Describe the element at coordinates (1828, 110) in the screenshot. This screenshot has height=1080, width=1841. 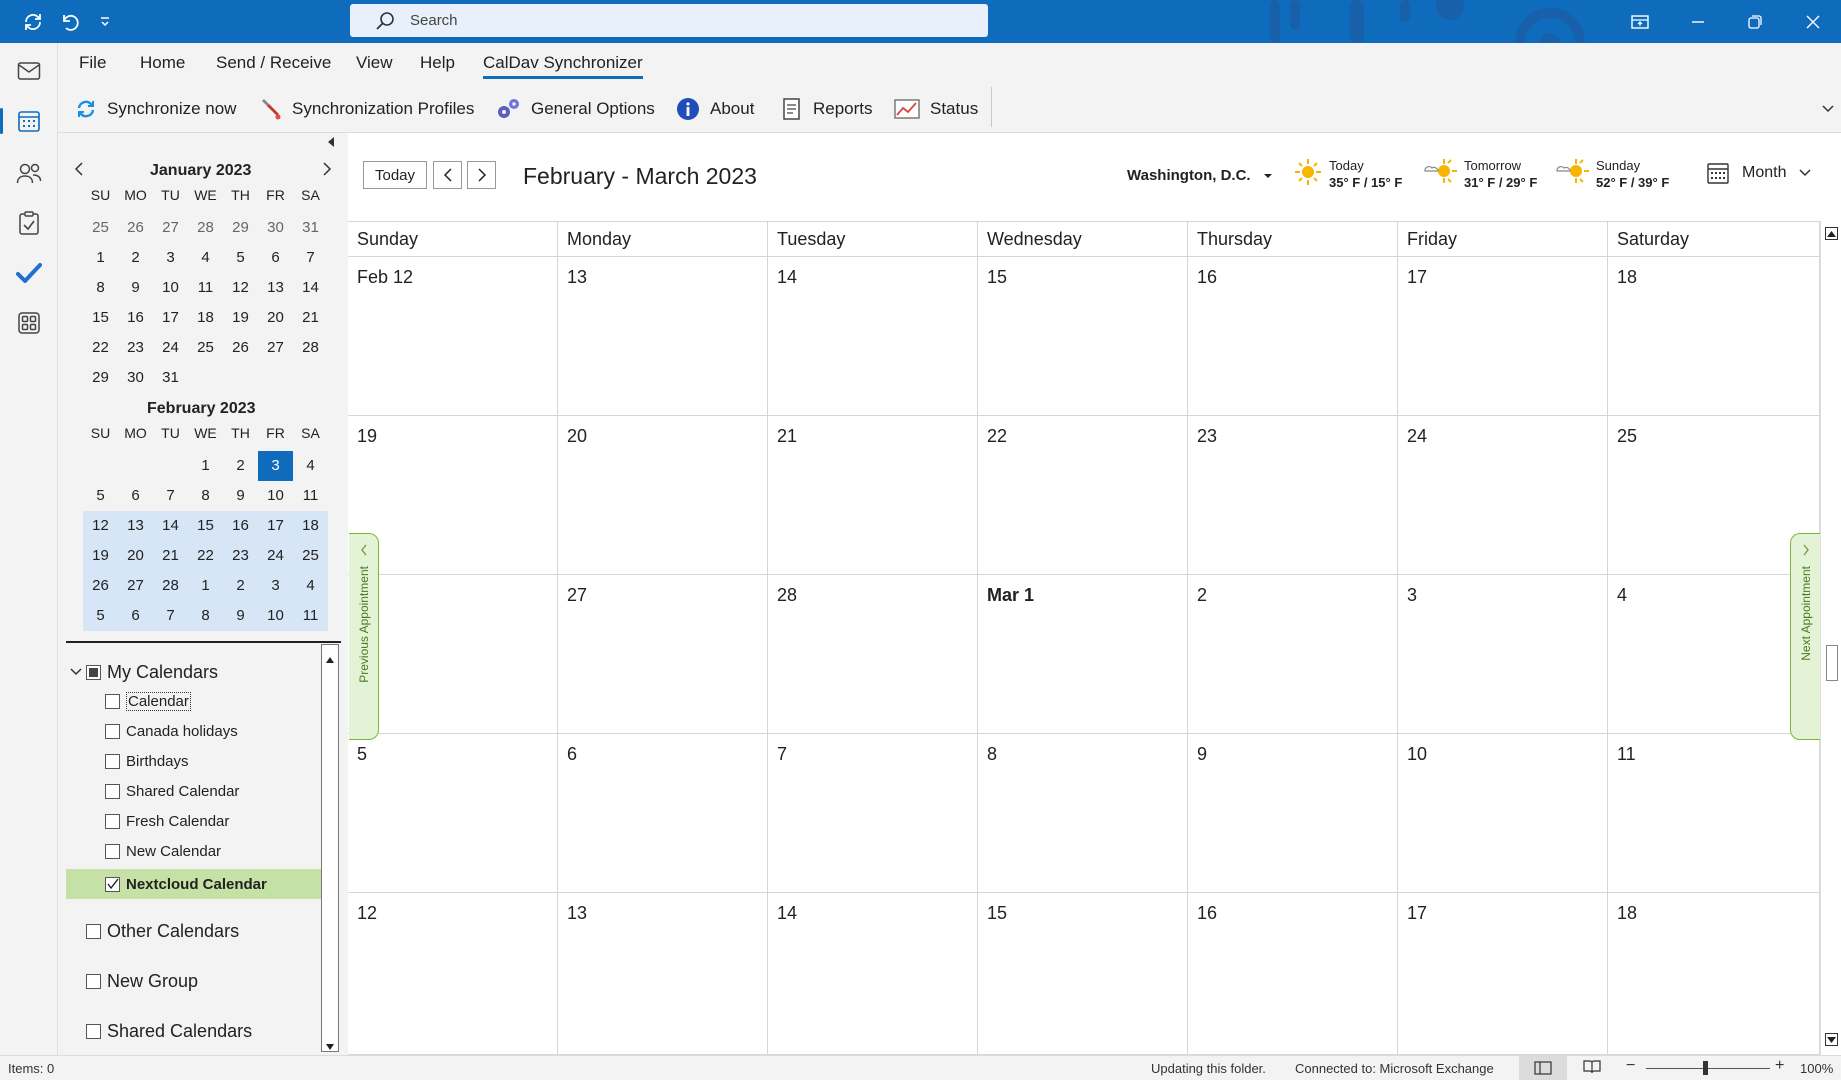
I see `ribbon-collapse-icon` at that location.